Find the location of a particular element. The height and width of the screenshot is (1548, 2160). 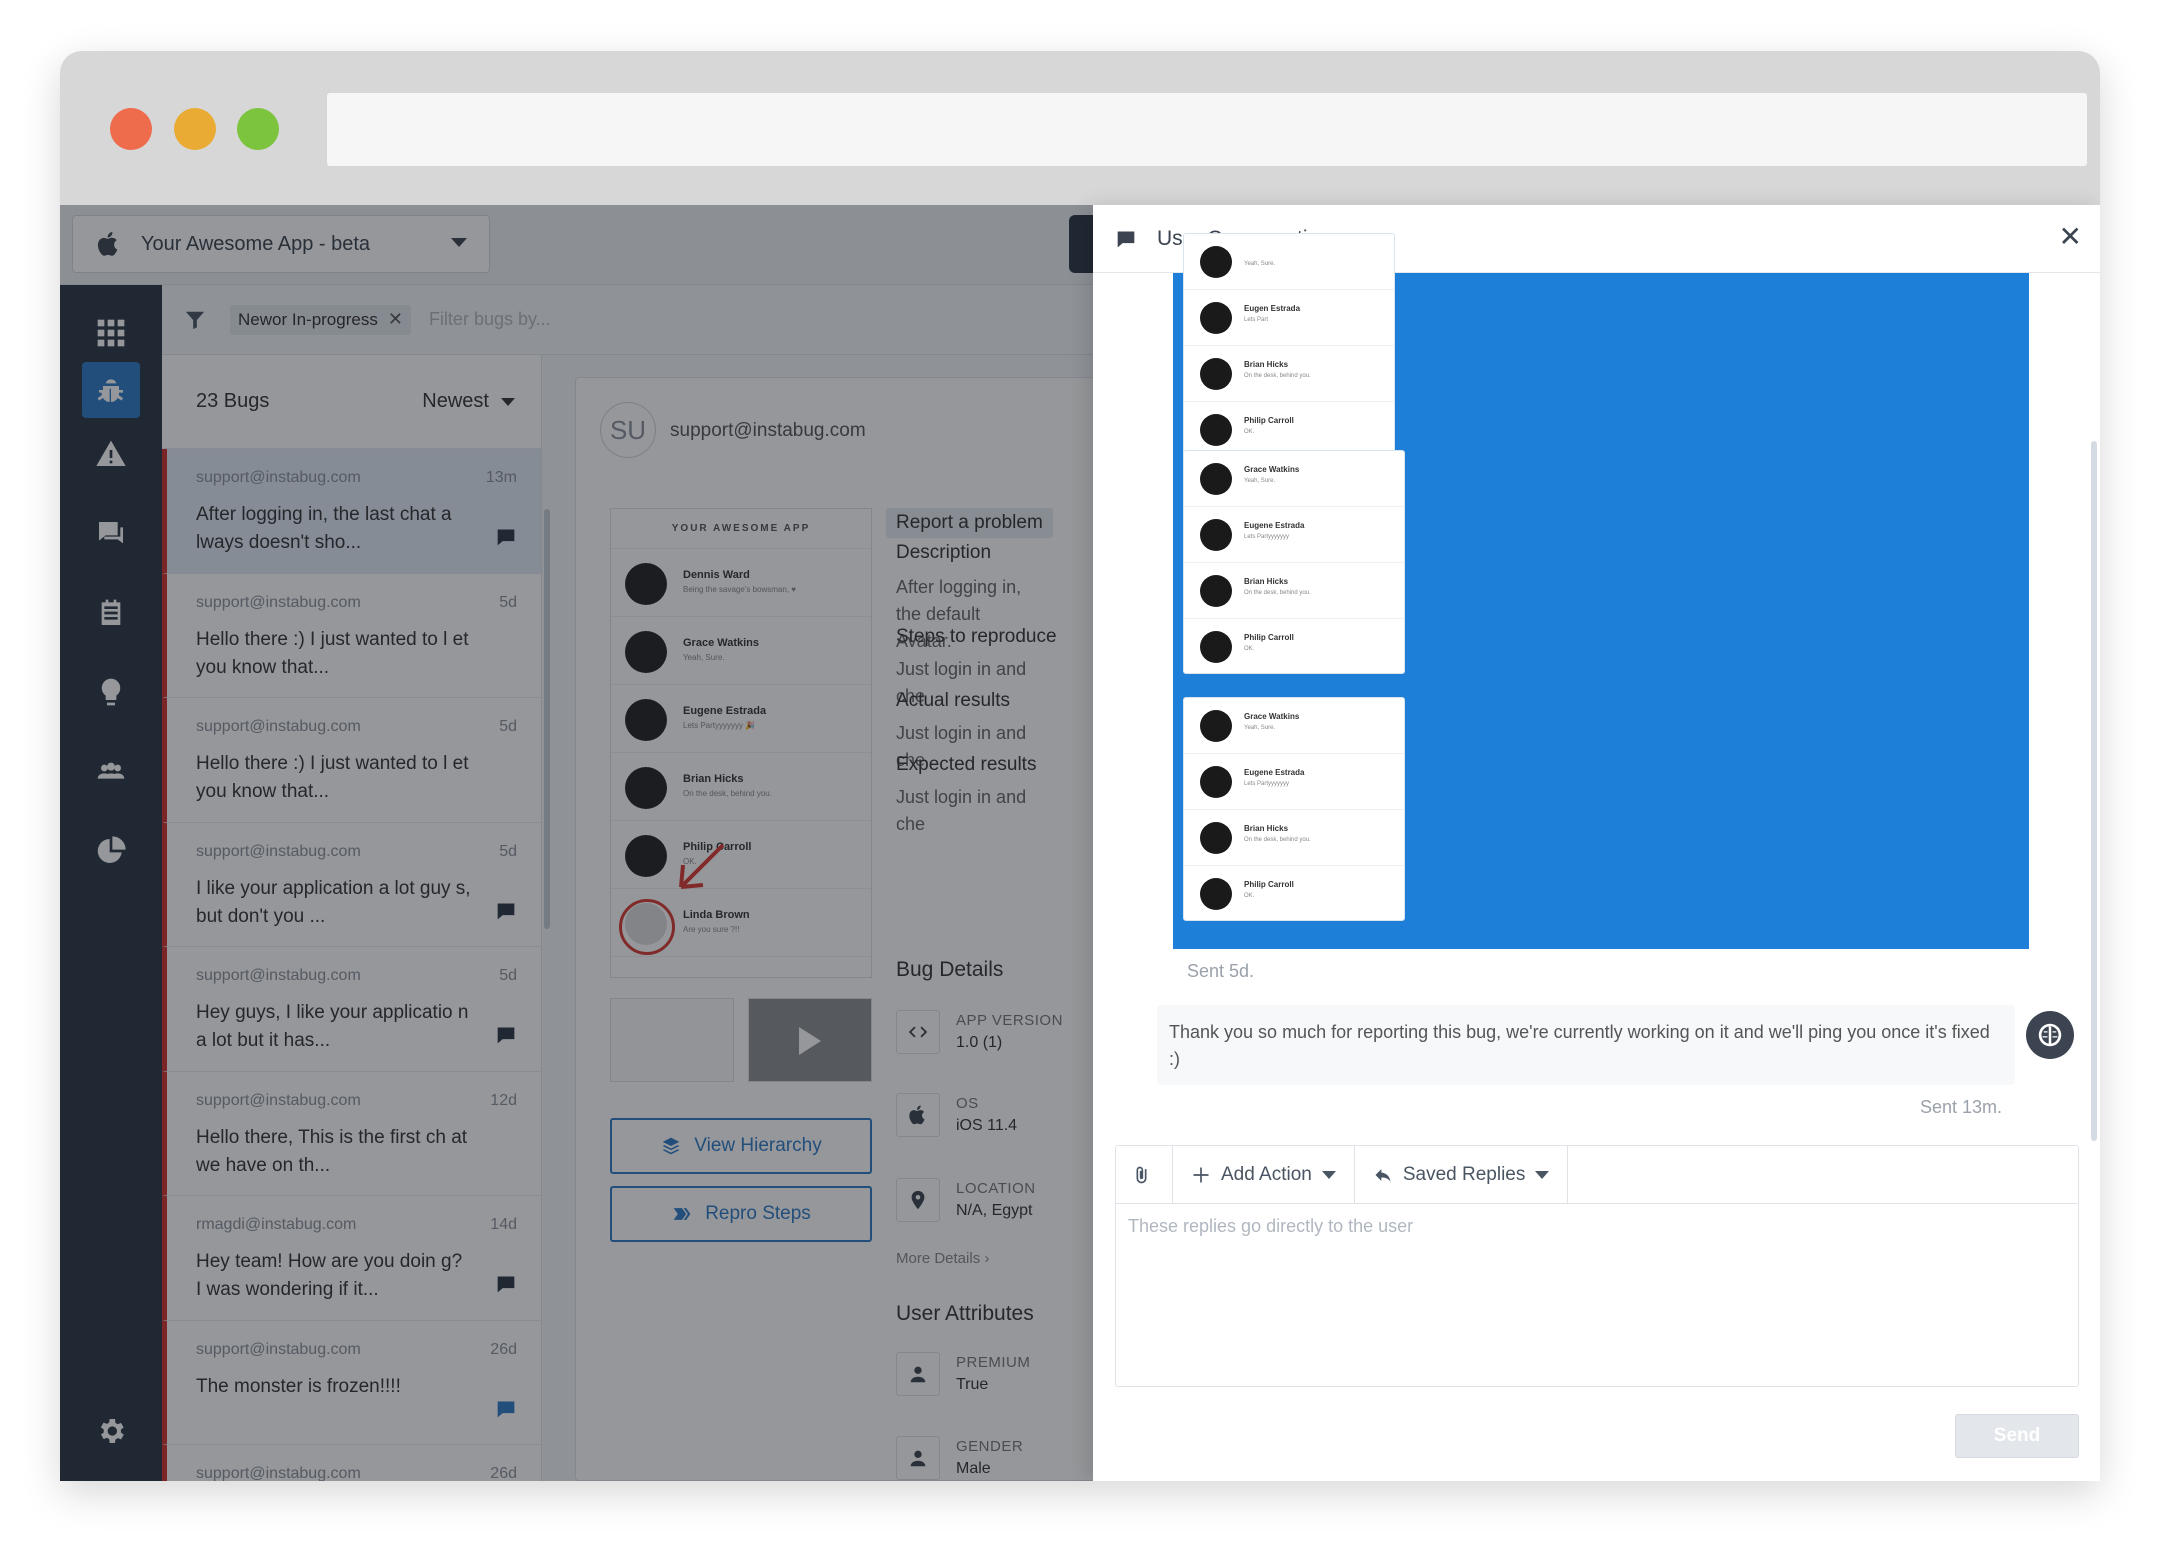

attach-button is located at coordinates (1144, 1174).